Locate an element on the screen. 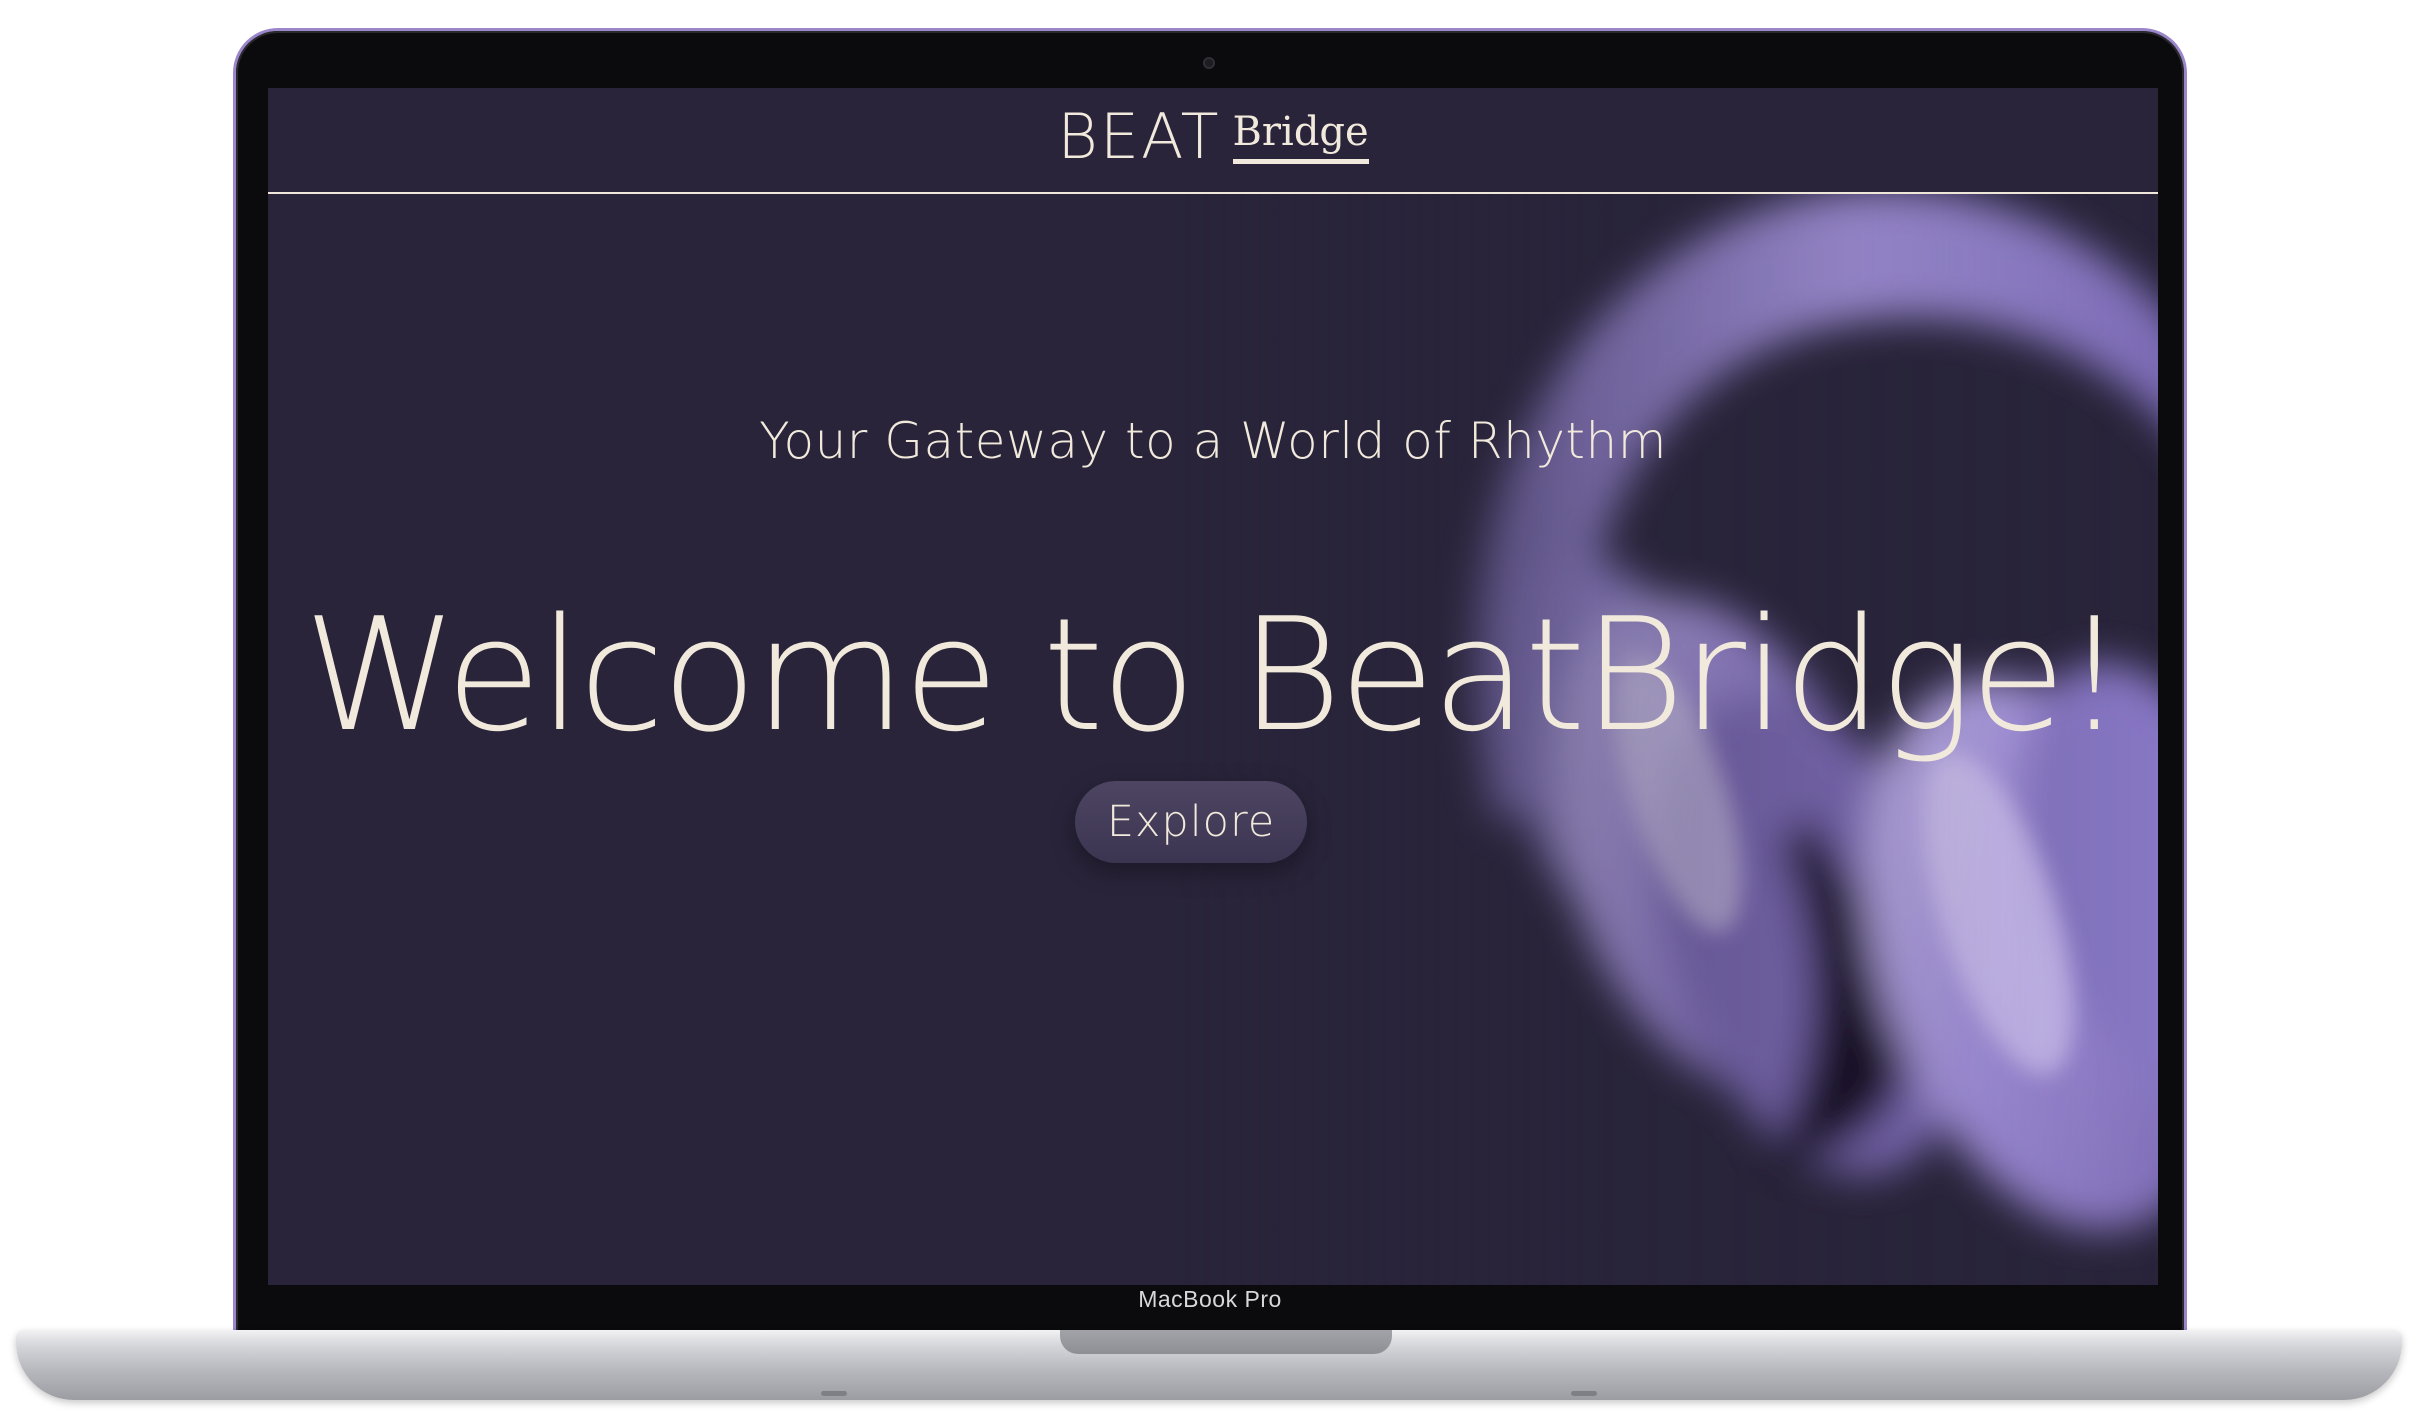 The width and height of the screenshot is (2418, 1424). logo-bridge: Bridge is located at coordinates (1300, 136).